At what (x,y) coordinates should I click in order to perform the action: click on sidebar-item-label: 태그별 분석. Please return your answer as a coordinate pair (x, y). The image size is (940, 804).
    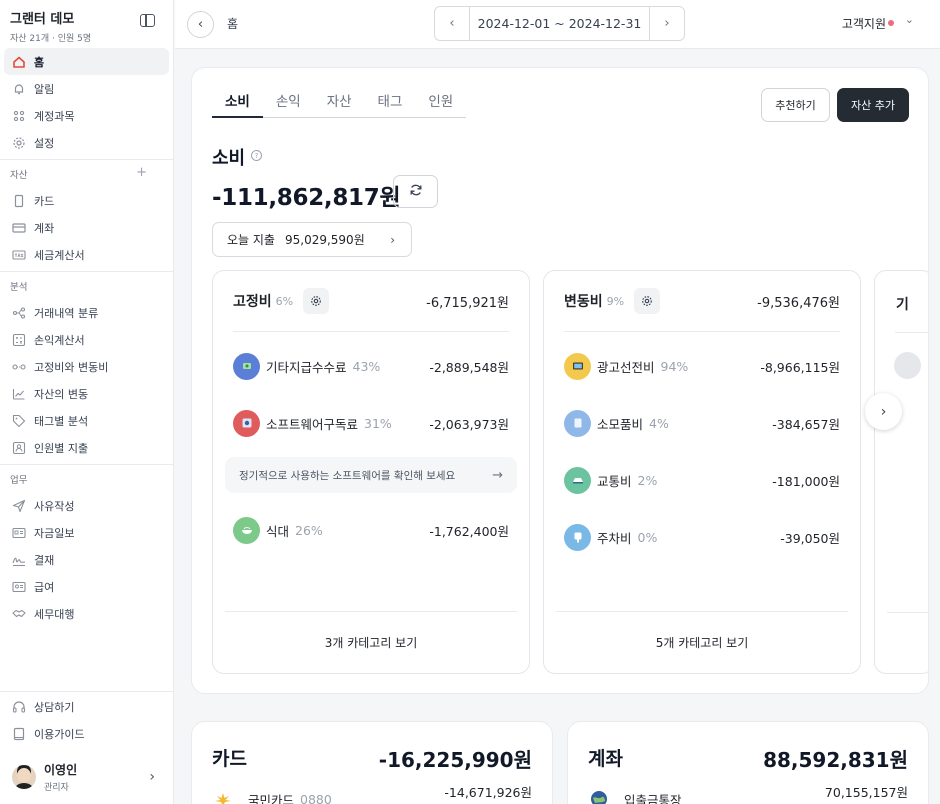
    Looking at the image, I should click on (61, 421).